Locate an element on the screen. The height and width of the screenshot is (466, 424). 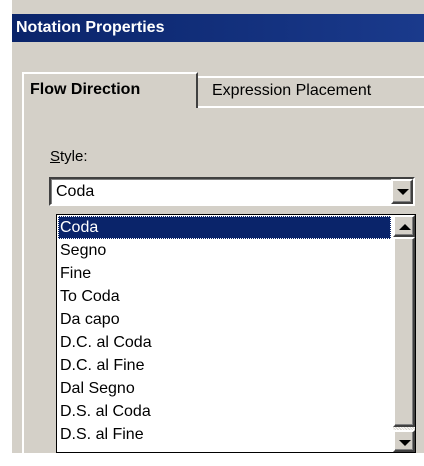
list-item-da-capo: Da capo is located at coordinates (224, 319).